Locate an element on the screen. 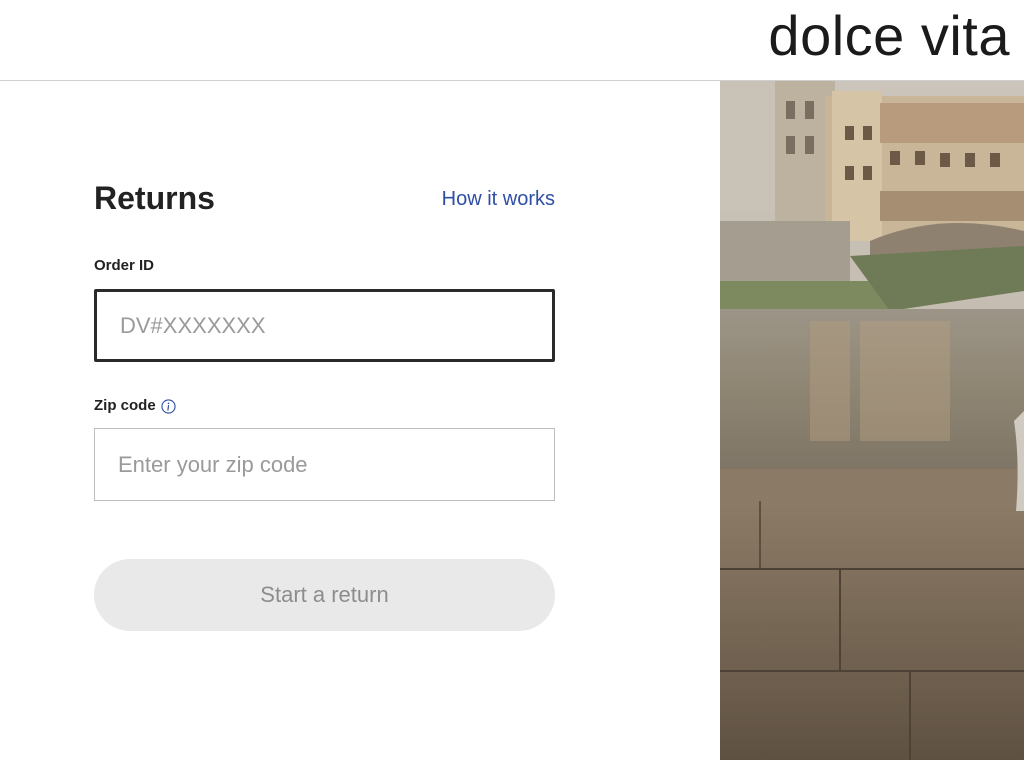 The image size is (1024, 760). site-header: dolce vita is located at coordinates (512, 40).